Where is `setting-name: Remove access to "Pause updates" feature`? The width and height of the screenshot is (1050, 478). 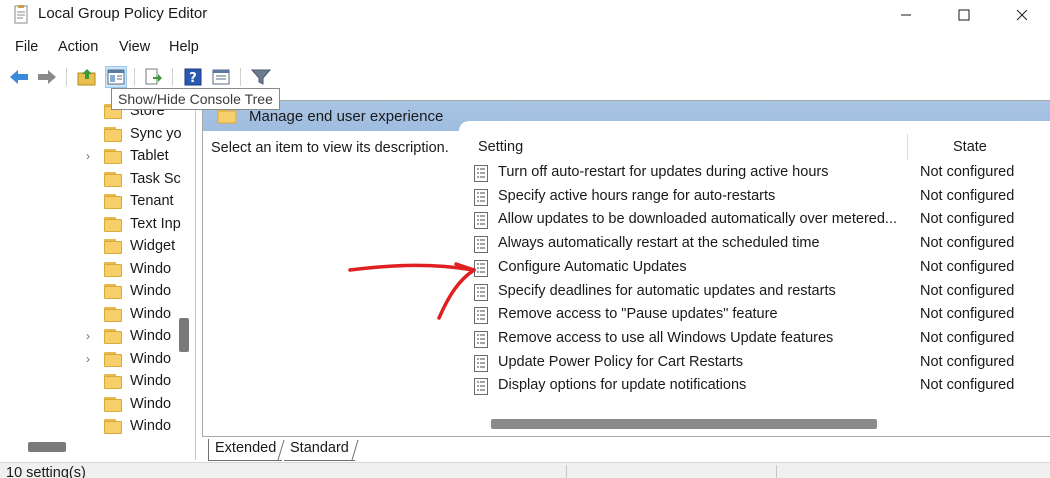
setting-name: Remove access to "Pause updates" feature is located at coordinates (638, 314).